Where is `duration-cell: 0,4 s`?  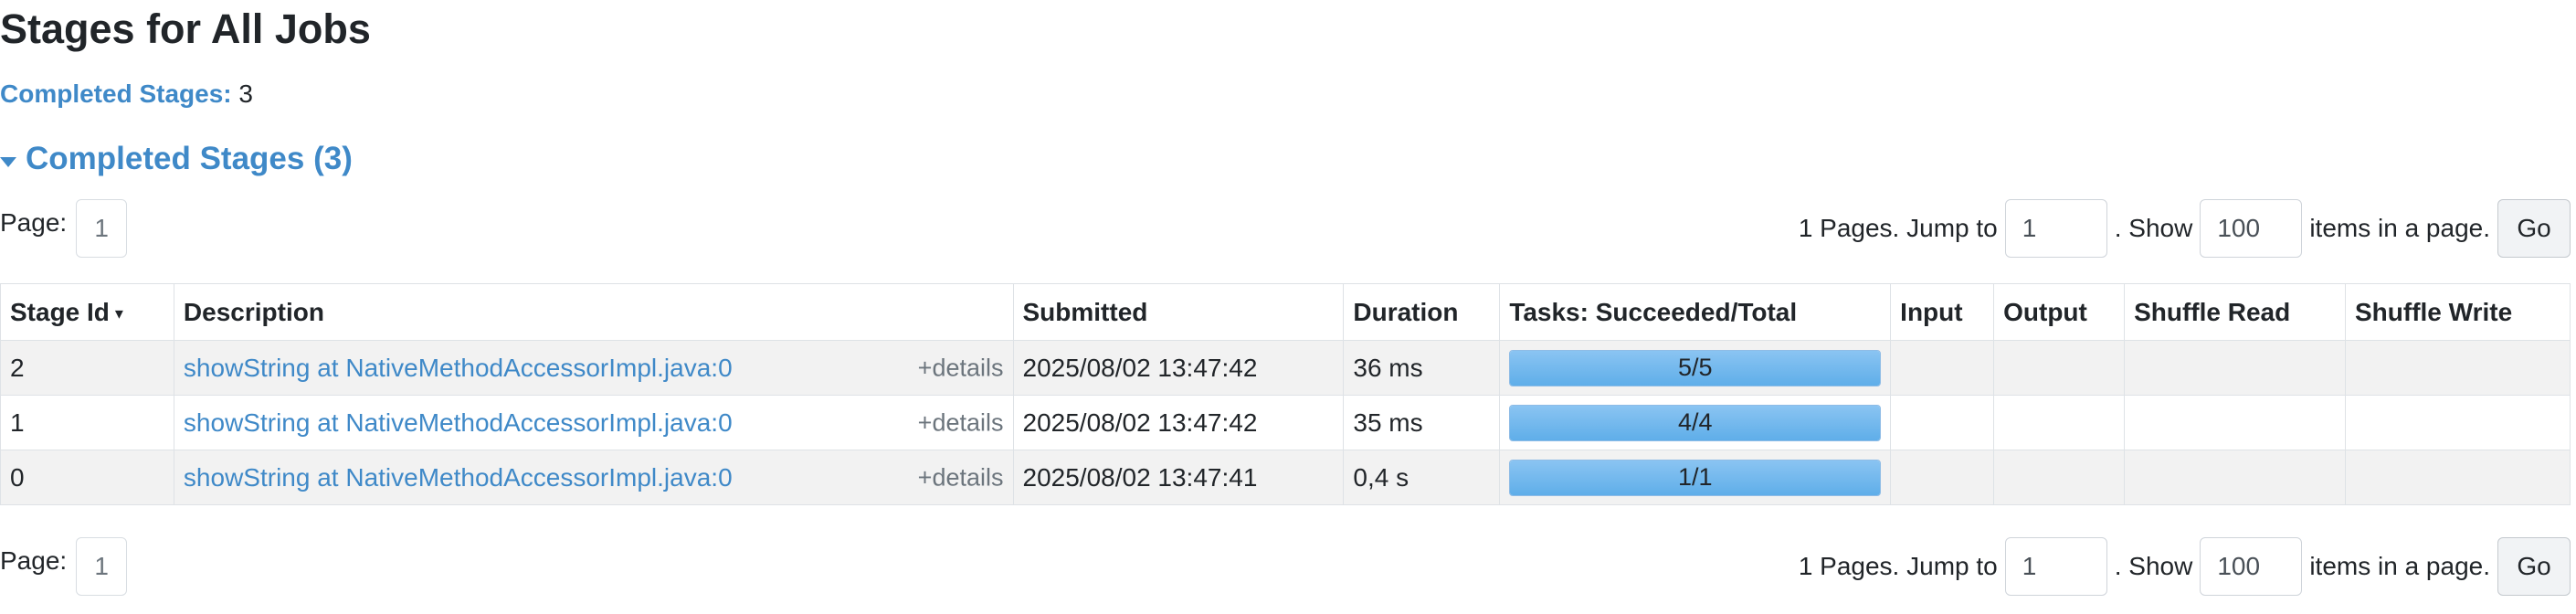
duration-cell: 0,4 s is located at coordinates (1422, 478).